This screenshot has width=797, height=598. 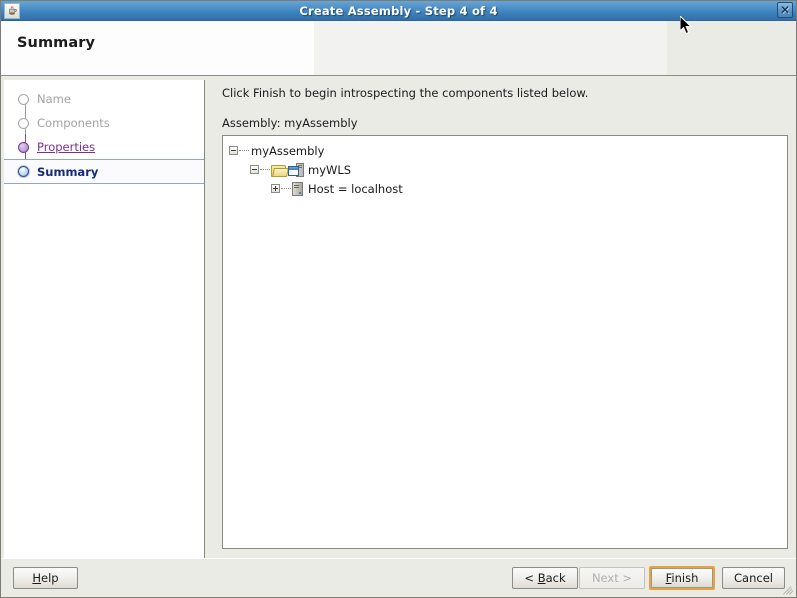 I want to click on header-segment-mid, so click(x=490, y=48).